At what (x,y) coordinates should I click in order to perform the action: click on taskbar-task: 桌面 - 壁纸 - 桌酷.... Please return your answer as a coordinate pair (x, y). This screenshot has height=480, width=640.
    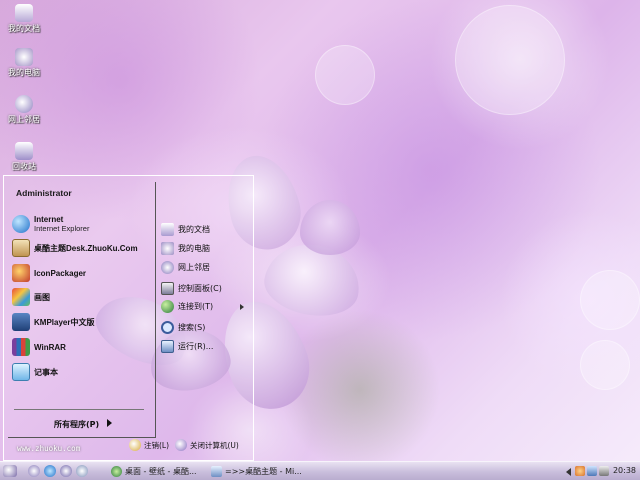
    Looking at the image, I should click on (156, 471).